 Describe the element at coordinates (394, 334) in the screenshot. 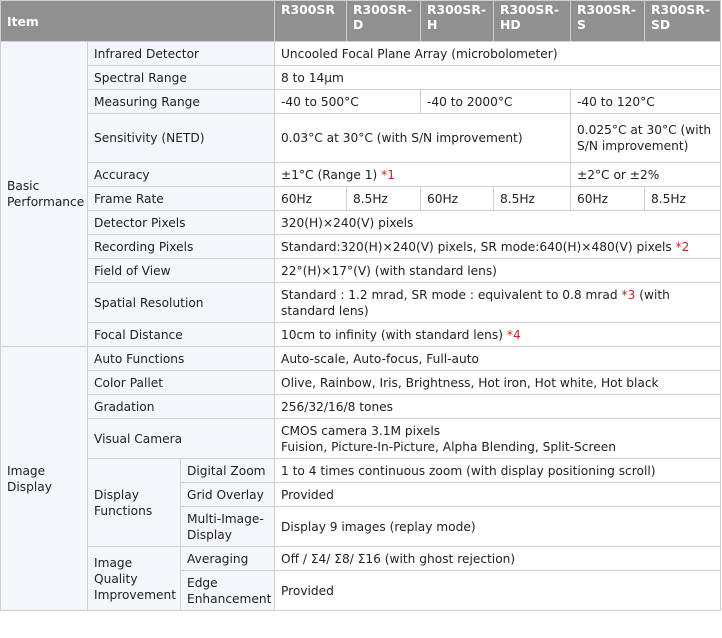

I see `focal-distance-text: 10cm to infinity (with standard lens)` at that location.